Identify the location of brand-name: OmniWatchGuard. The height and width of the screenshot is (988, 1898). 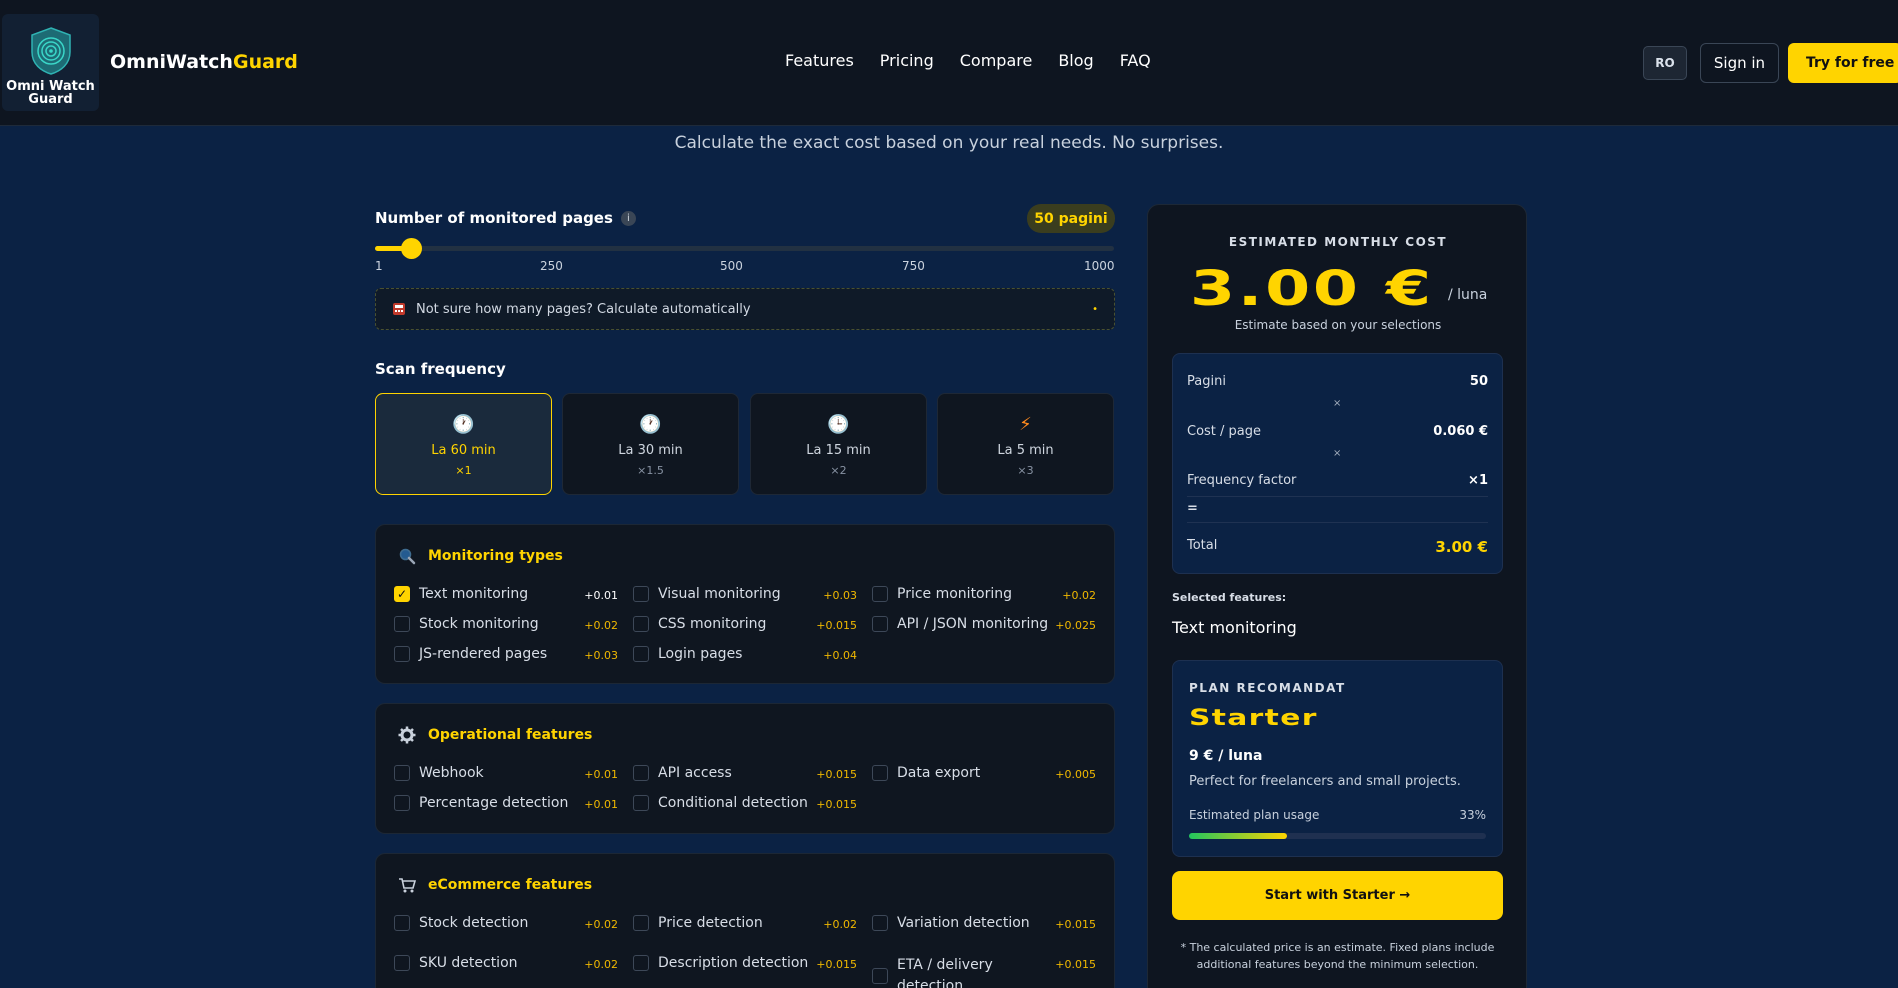
(204, 62).